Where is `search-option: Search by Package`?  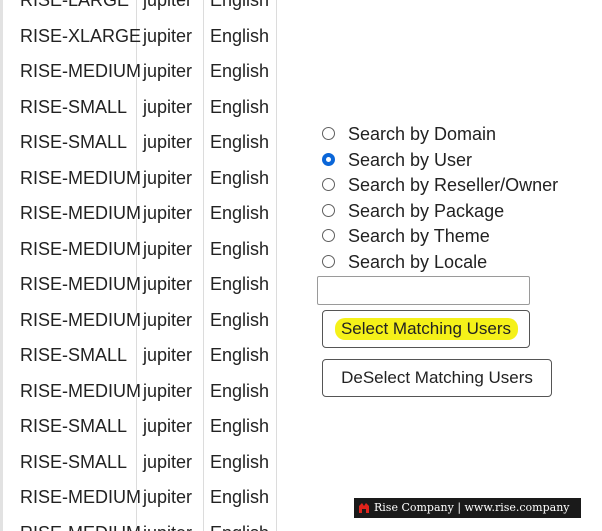
search-option: Search by Package is located at coordinates (452, 212).